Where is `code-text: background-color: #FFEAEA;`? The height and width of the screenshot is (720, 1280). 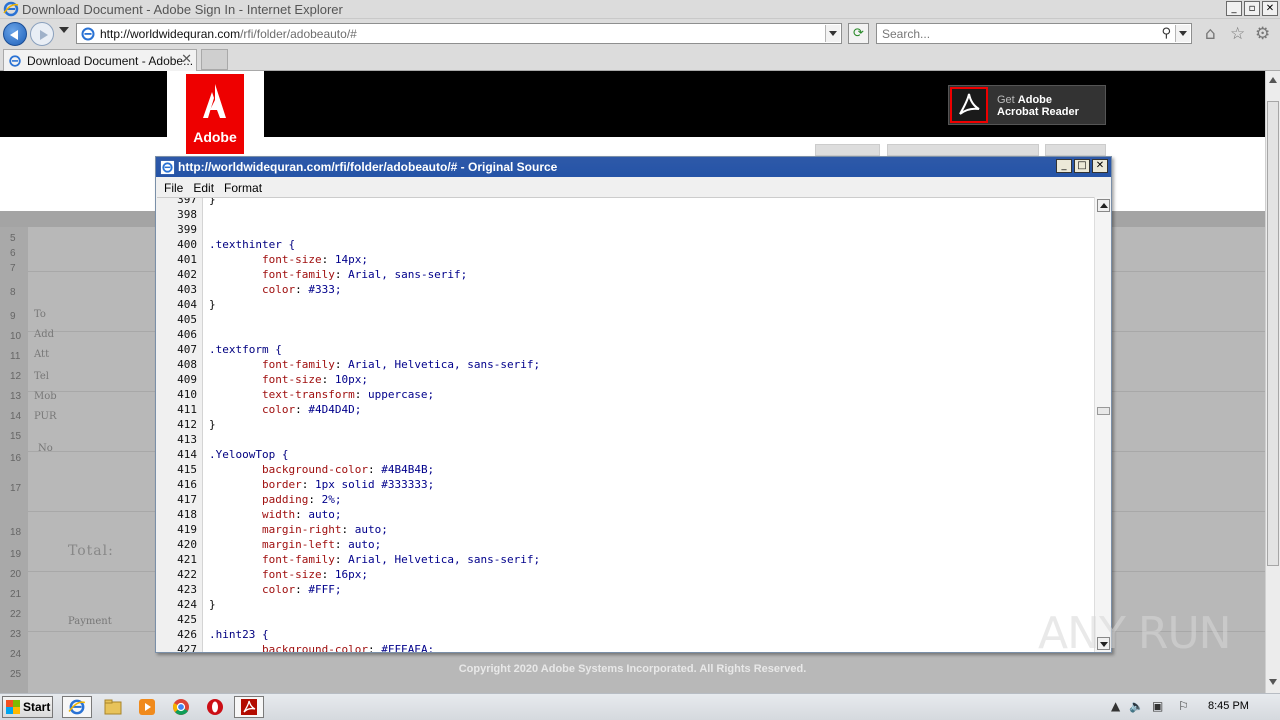
code-text: background-color: #FFEAEA; is located at coordinates (348, 647).